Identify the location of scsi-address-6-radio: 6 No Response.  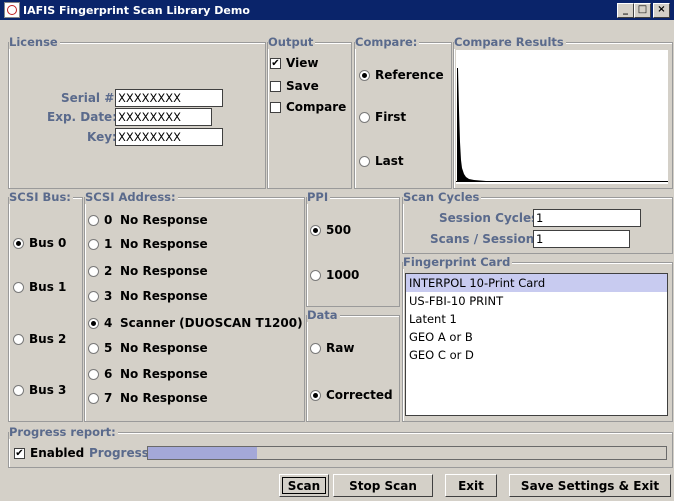
(148, 374).